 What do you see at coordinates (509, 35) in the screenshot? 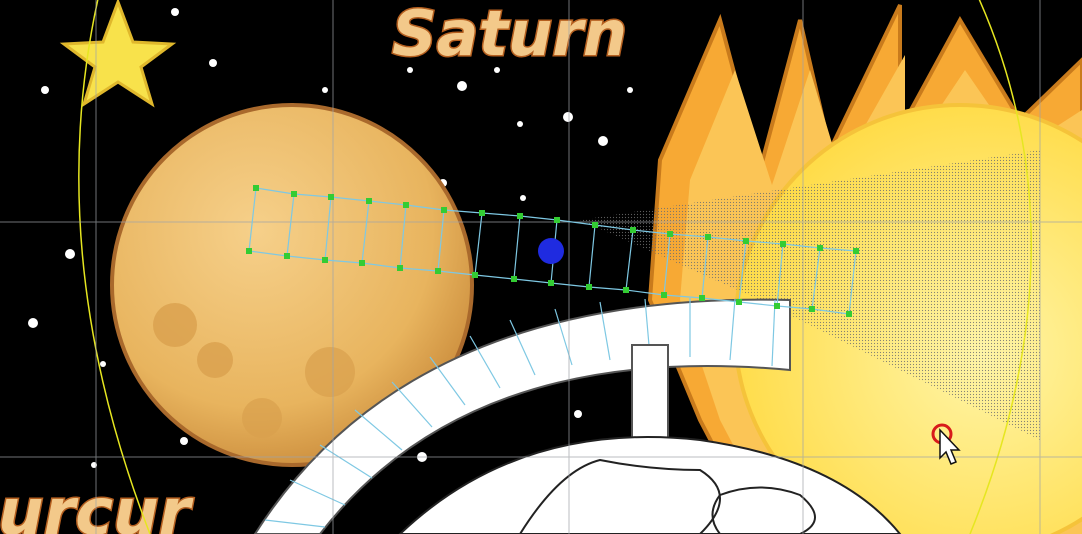
I see `saturn-title: Saturn` at bounding box center [509, 35].